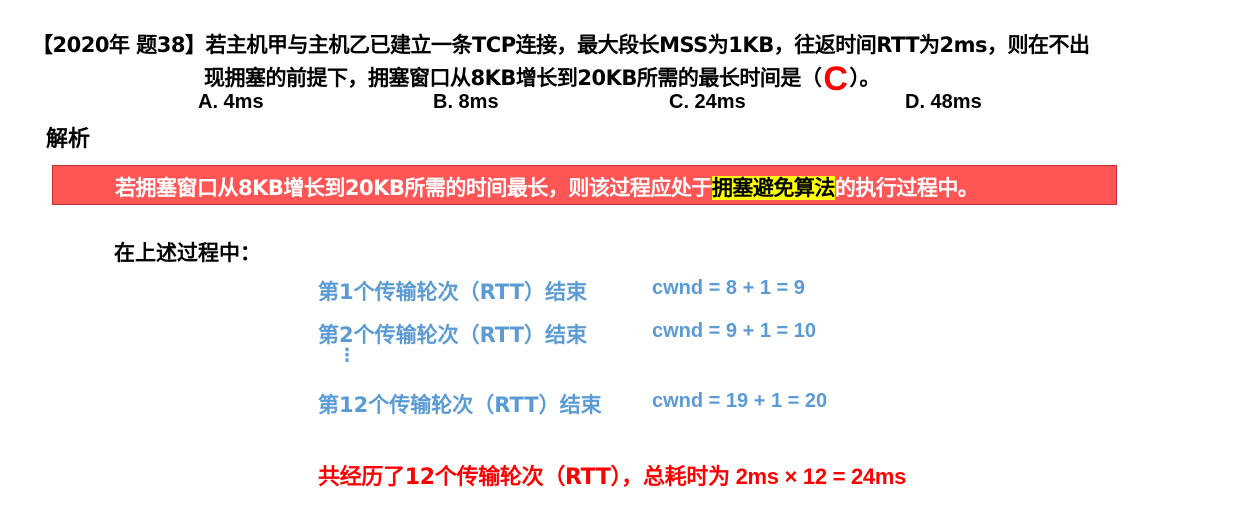 The width and height of the screenshot is (1233, 532). I want to click on banner-text-after: 的执行过程中。, so click(906, 188).